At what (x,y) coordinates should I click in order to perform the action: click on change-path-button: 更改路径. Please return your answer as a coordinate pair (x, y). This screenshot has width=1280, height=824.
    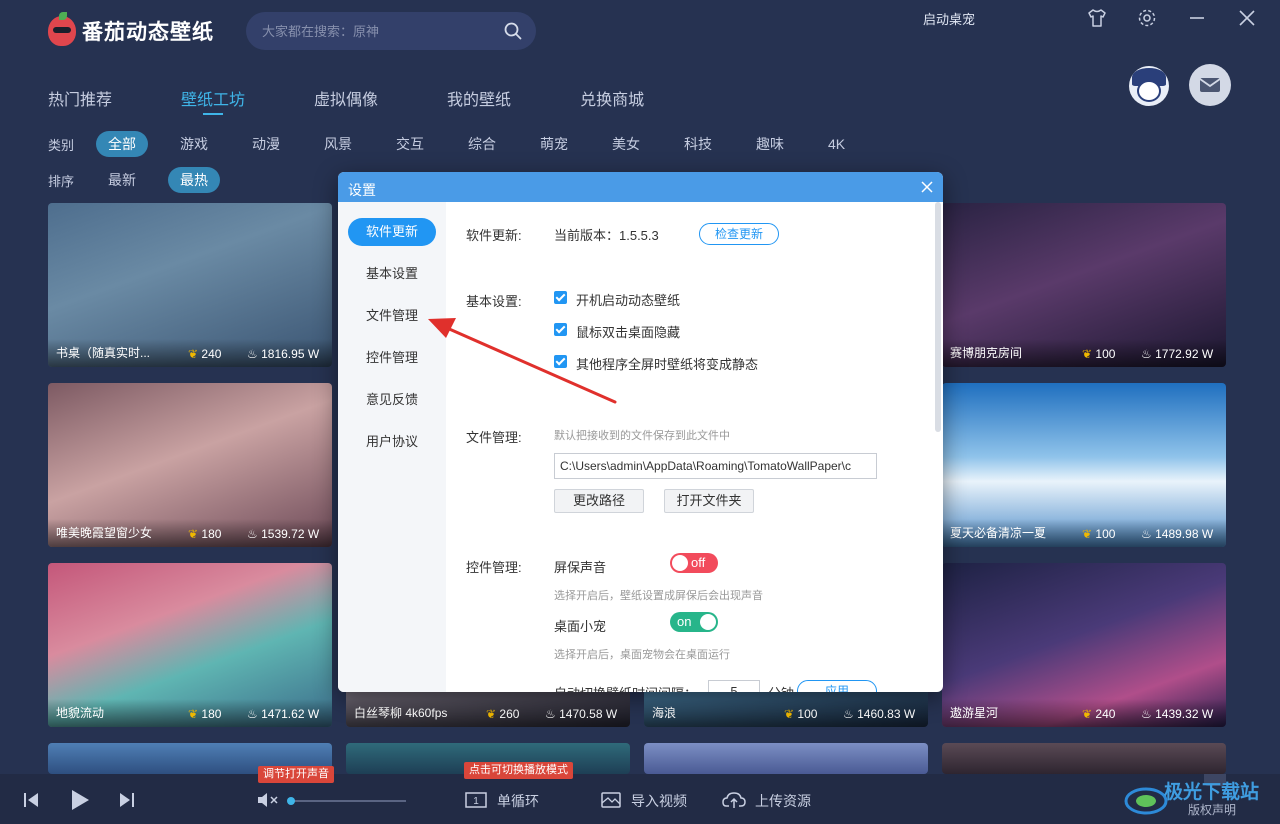
    Looking at the image, I should click on (599, 501).